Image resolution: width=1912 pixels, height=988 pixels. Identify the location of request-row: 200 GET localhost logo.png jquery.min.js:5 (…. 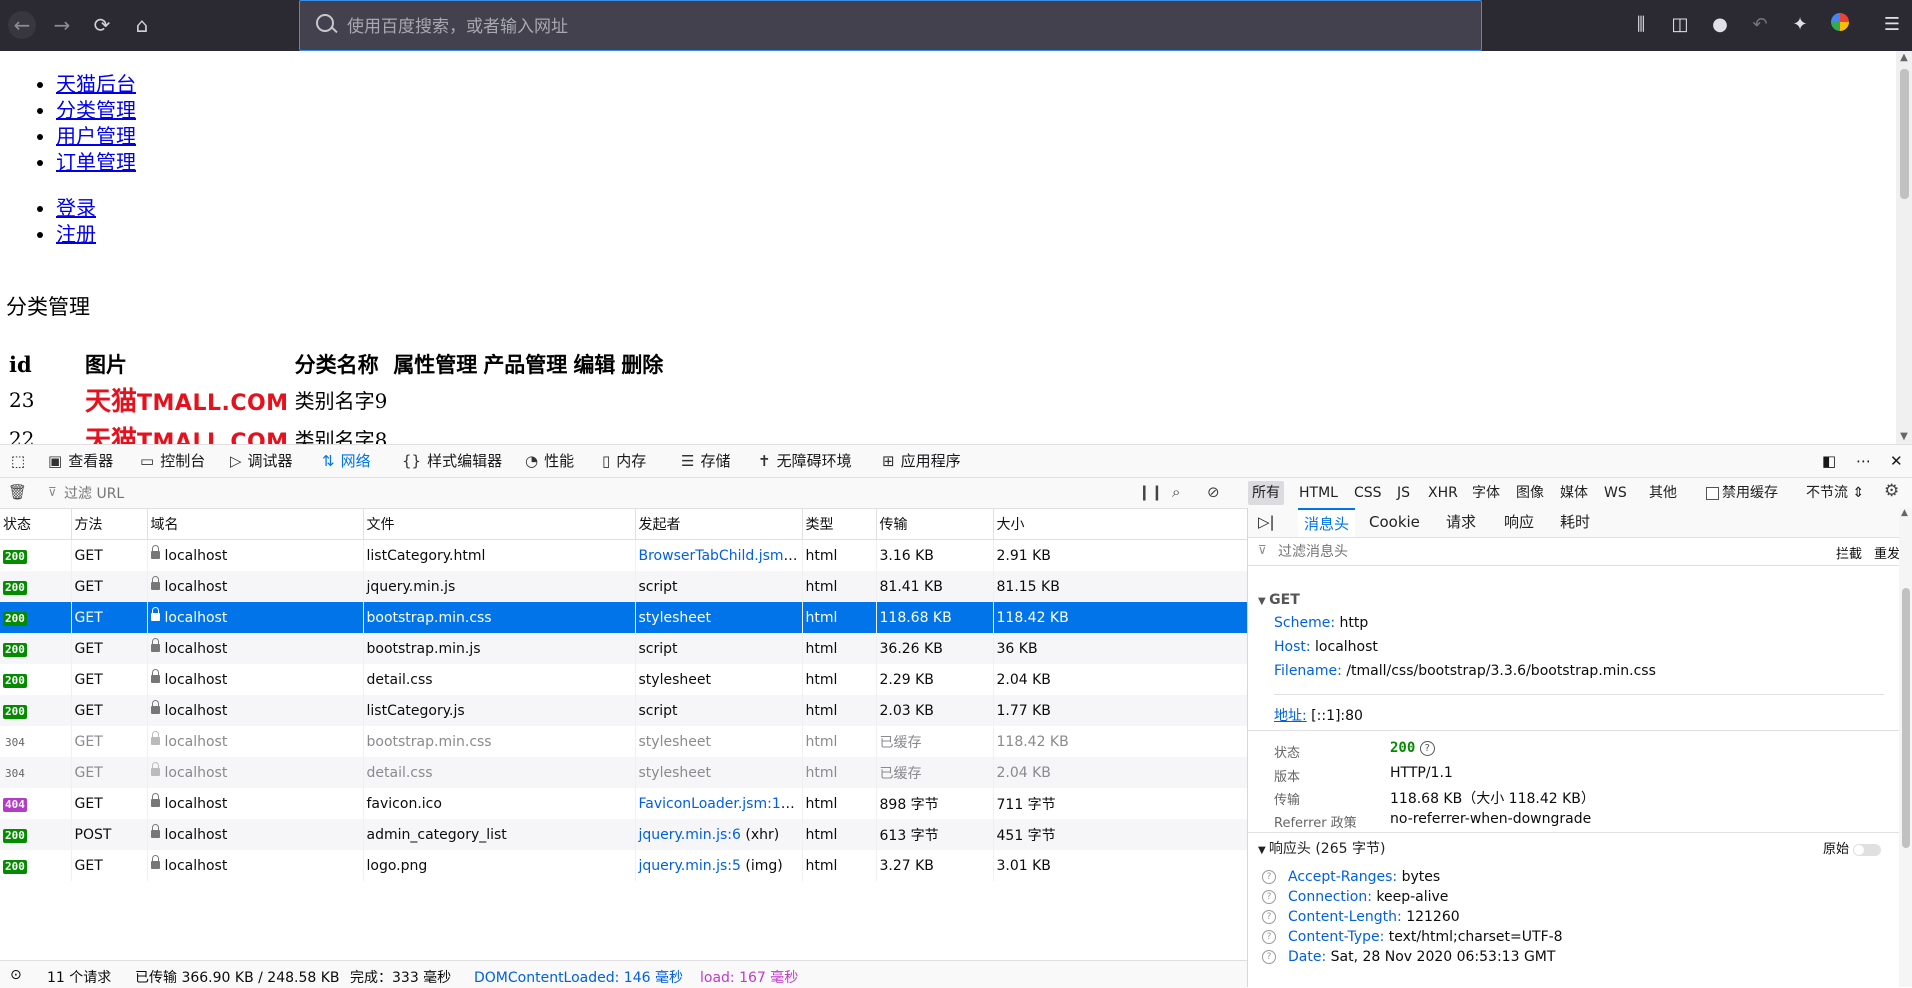
(624, 865).